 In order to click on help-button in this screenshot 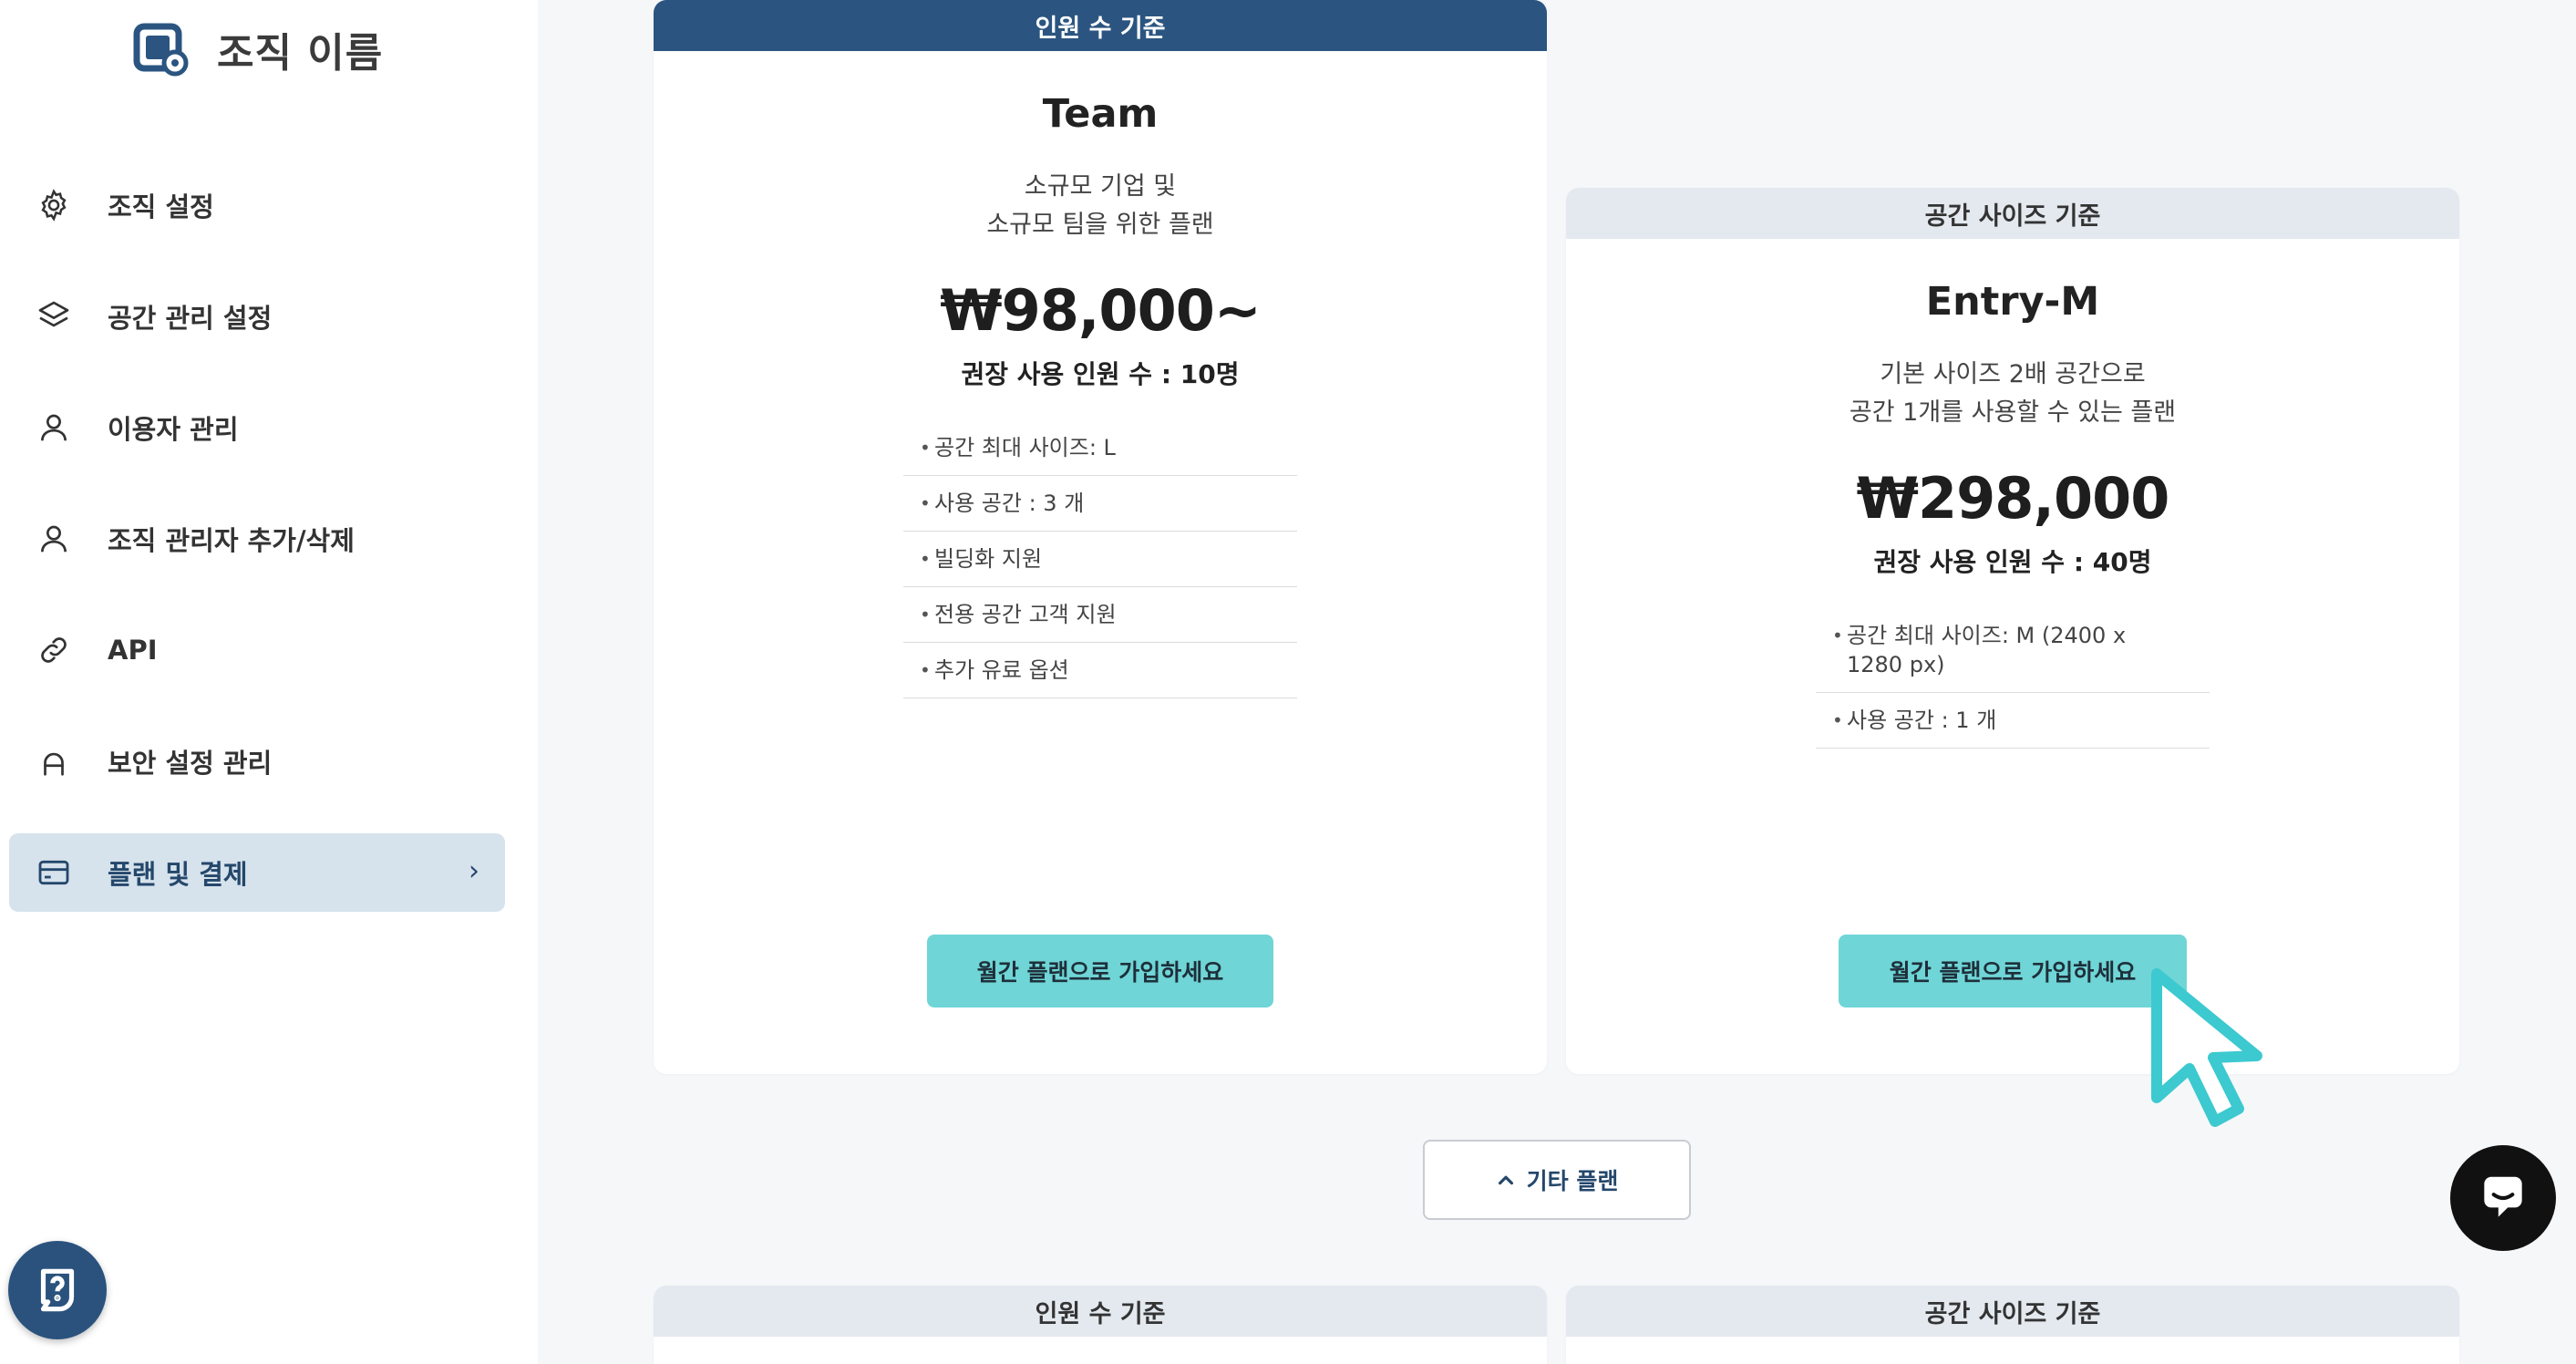, I will do `click(57, 1290)`.